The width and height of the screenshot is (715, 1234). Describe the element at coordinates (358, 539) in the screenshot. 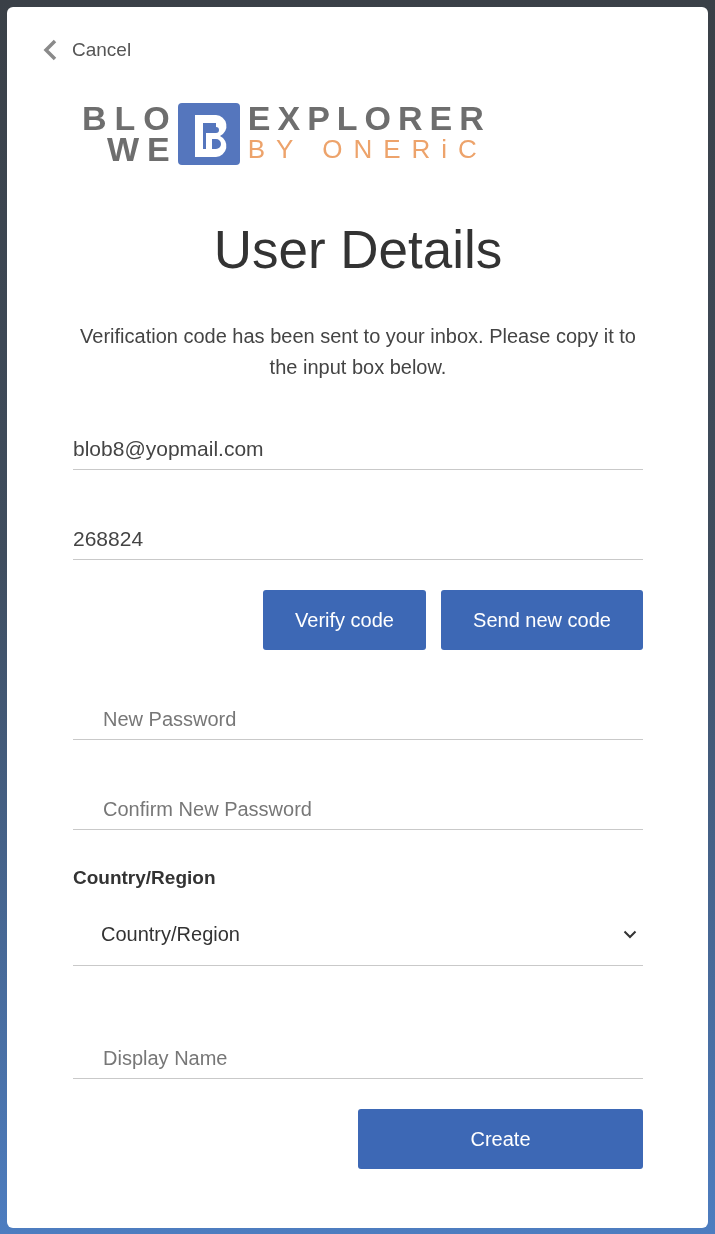

I see `text-field: 268824` at that location.